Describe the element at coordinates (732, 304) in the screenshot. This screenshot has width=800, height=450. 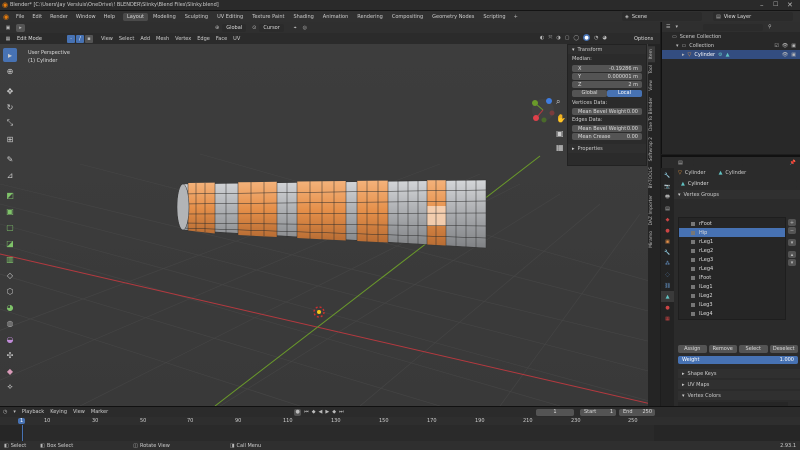
I see `list-item: lLeg3` at that location.